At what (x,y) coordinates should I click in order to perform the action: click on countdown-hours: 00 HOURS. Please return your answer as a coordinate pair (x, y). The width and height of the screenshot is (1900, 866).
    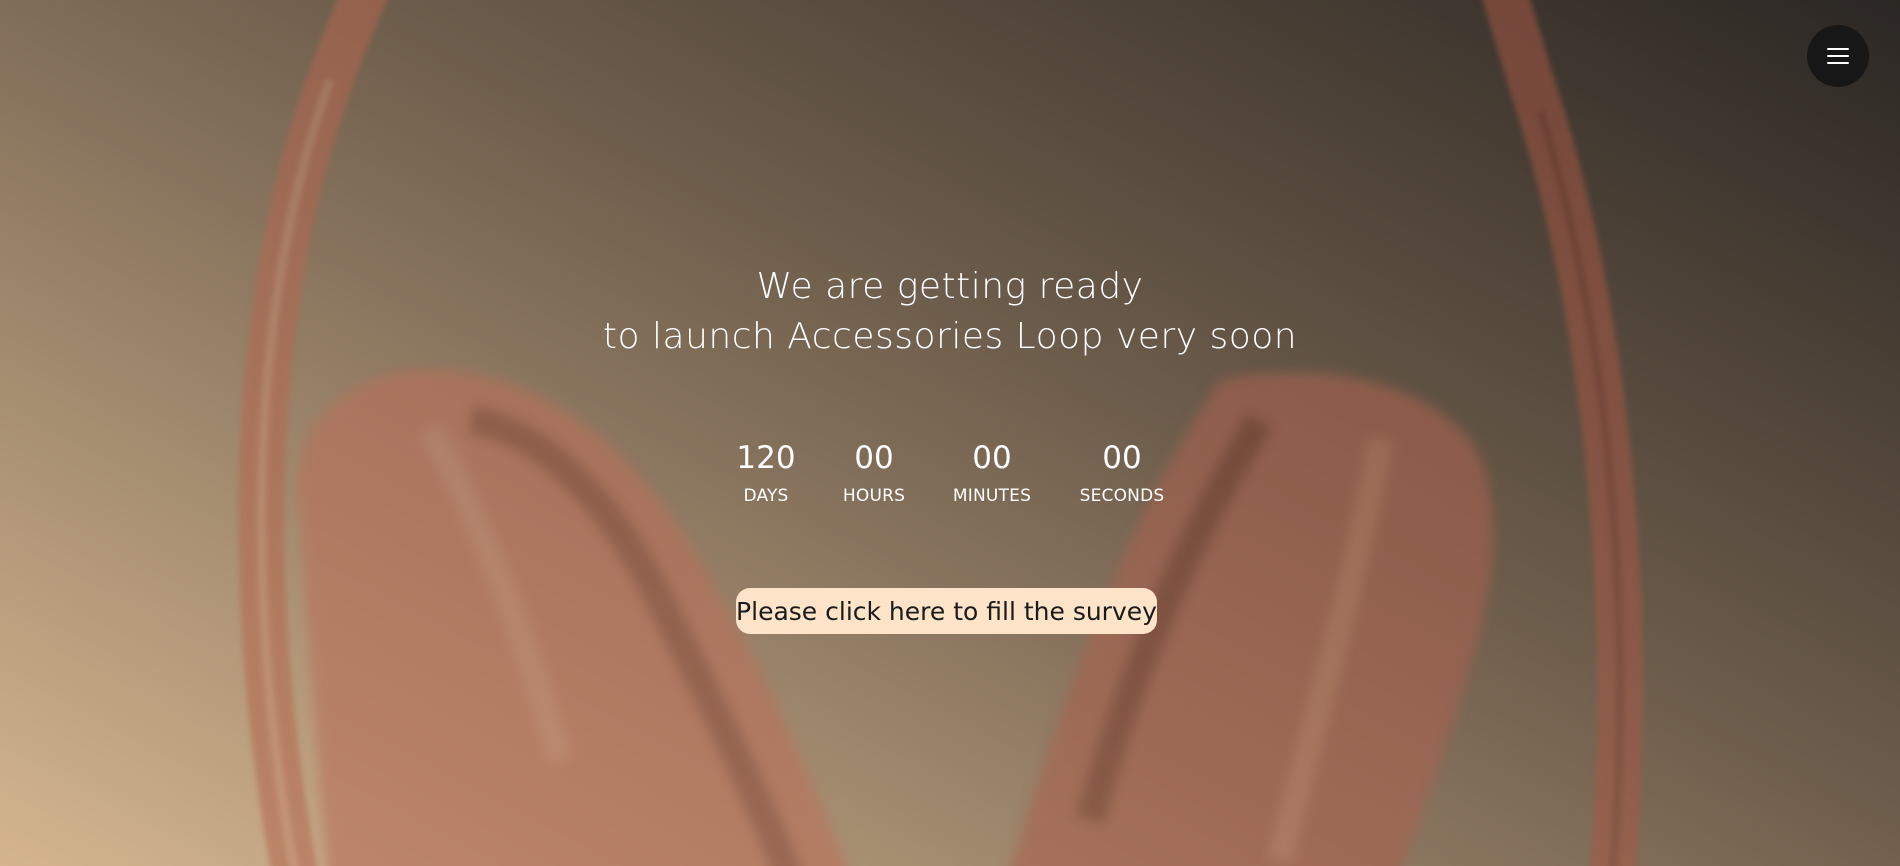
    Looking at the image, I should click on (874, 472).